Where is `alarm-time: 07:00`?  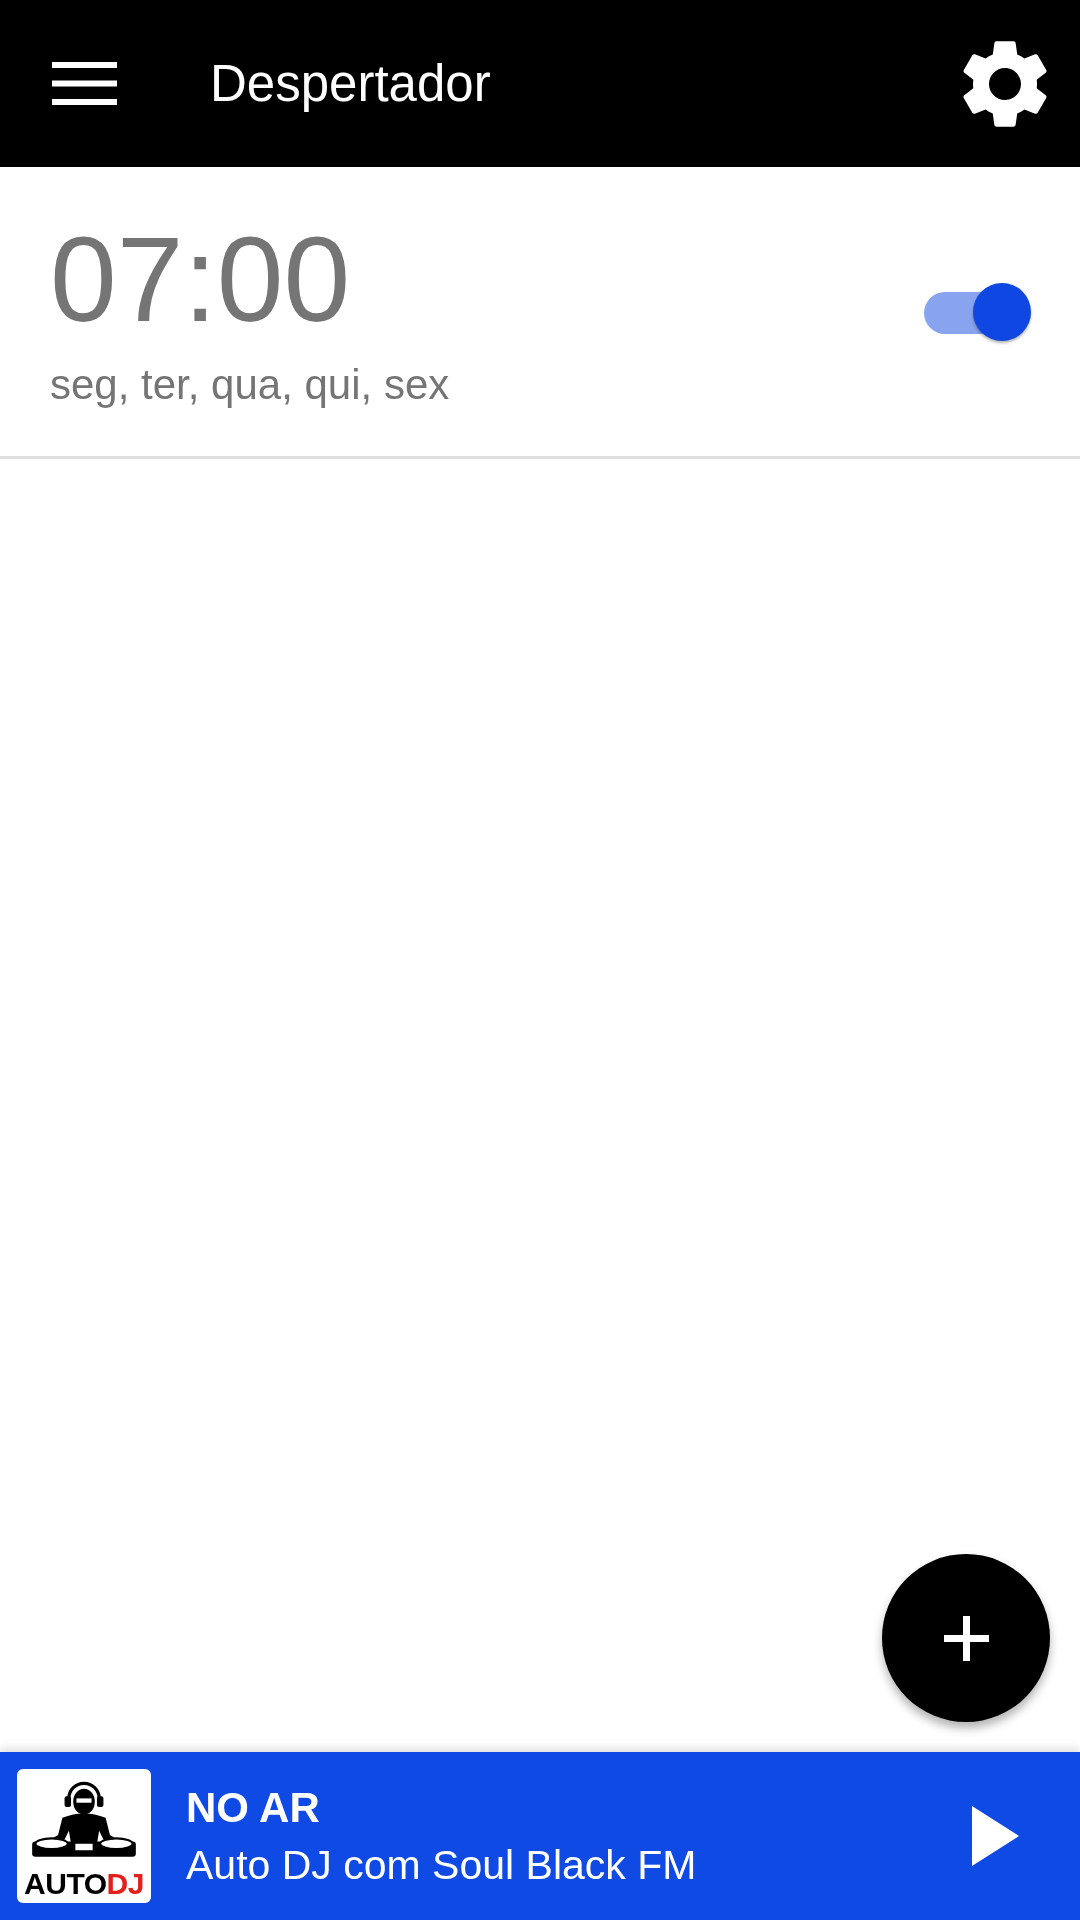 alarm-time: 07:00 is located at coordinates (200, 279).